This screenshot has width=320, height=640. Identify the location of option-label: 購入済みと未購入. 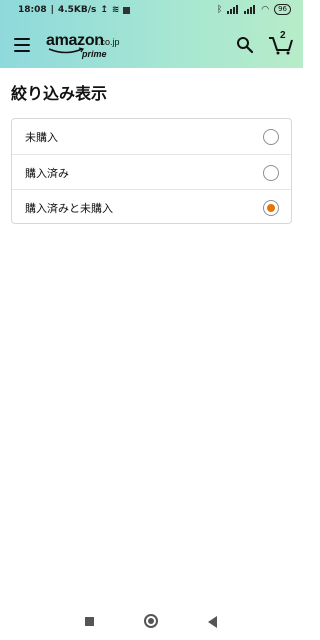
(69, 208).